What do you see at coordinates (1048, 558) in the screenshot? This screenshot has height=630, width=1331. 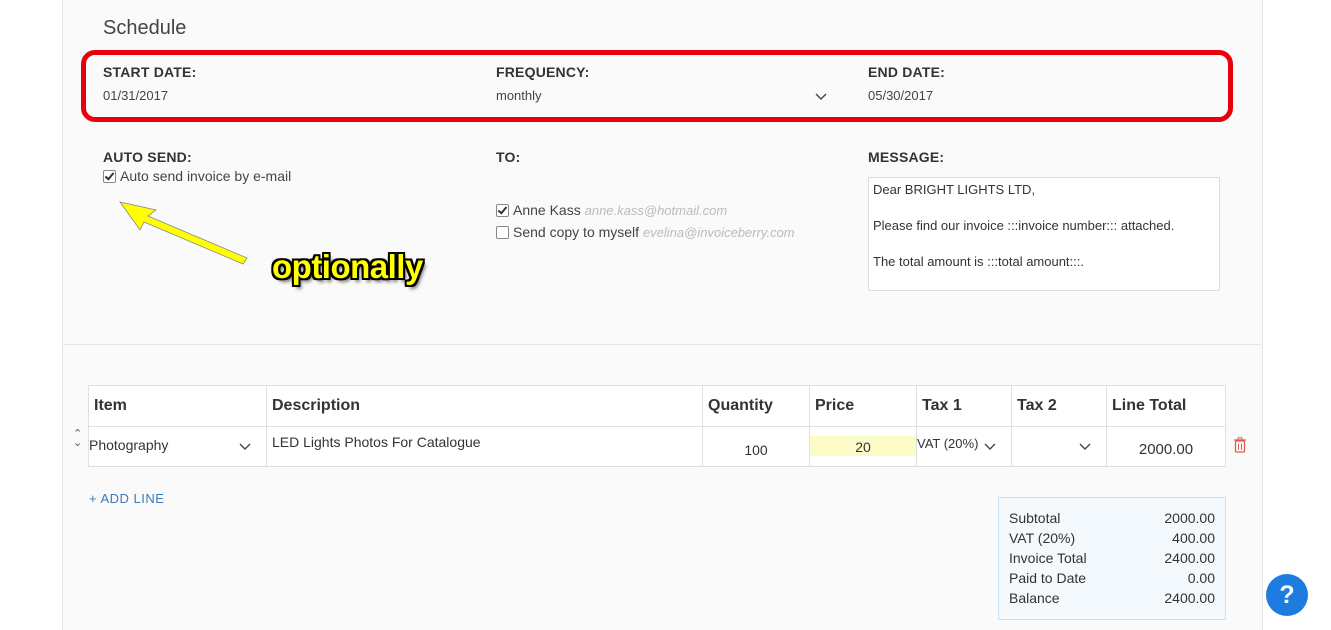 I see `totals-label: Invoice Total` at bounding box center [1048, 558].